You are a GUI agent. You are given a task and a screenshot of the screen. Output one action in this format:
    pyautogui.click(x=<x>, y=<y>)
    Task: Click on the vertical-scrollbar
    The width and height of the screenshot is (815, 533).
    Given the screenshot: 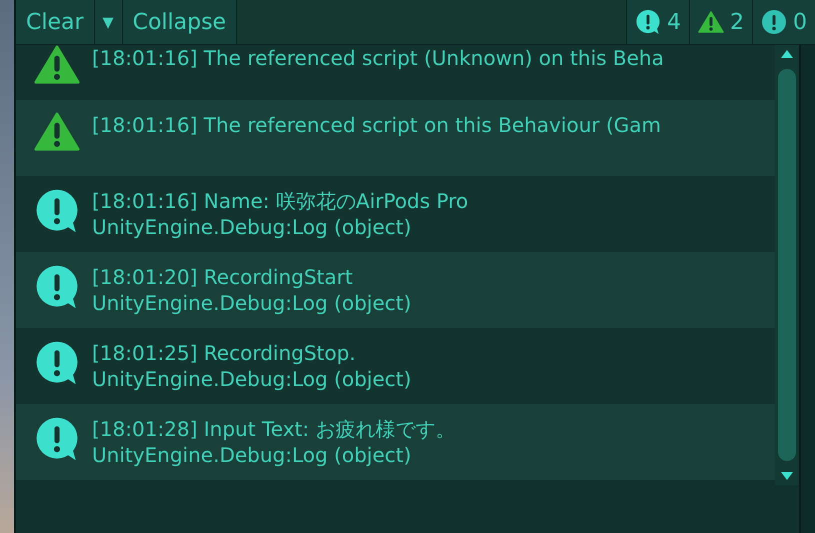 What is the action you would take?
    pyautogui.click(x=787, y=265)
    